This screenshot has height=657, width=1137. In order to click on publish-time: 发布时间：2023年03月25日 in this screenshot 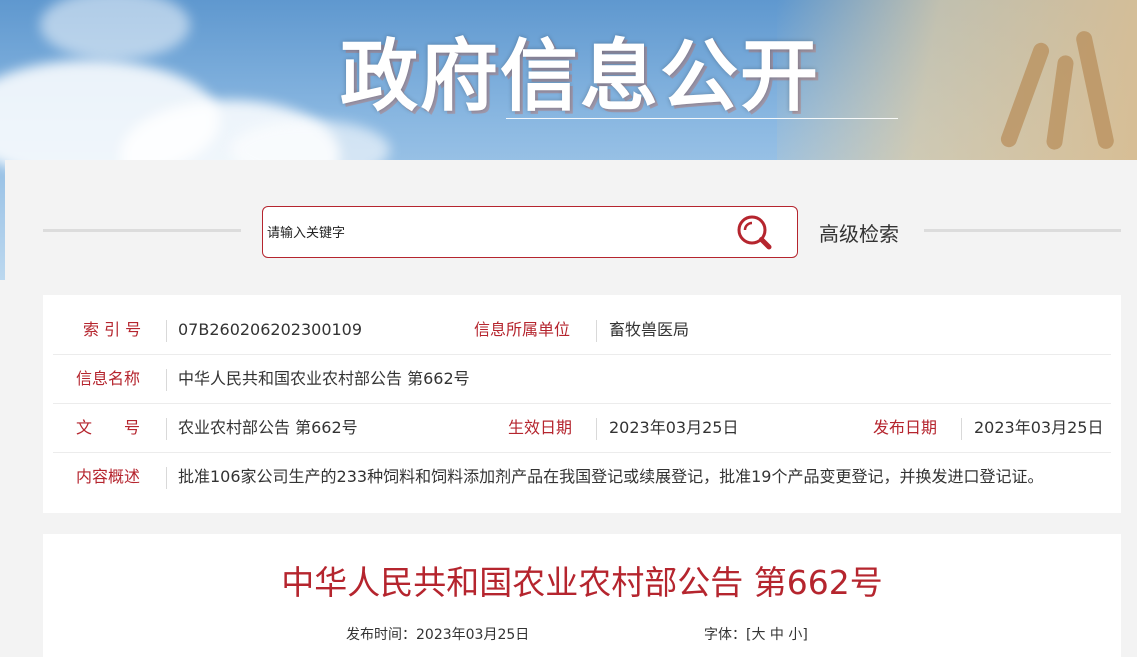, I will do `click(437, 634)`.